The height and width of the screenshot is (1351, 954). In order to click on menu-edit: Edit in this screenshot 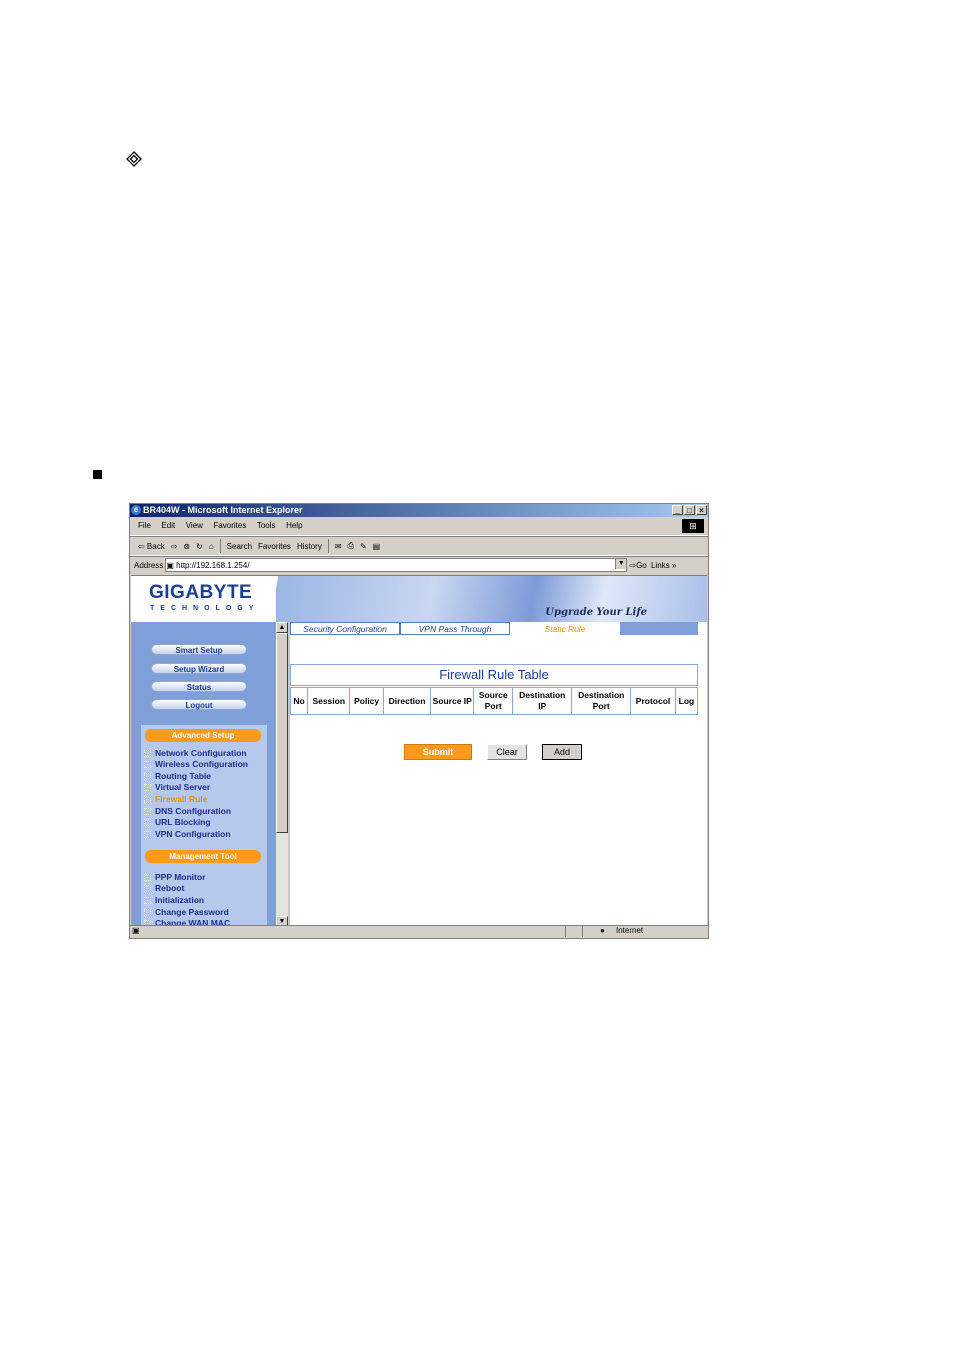, I will do `click(168, 526)`.